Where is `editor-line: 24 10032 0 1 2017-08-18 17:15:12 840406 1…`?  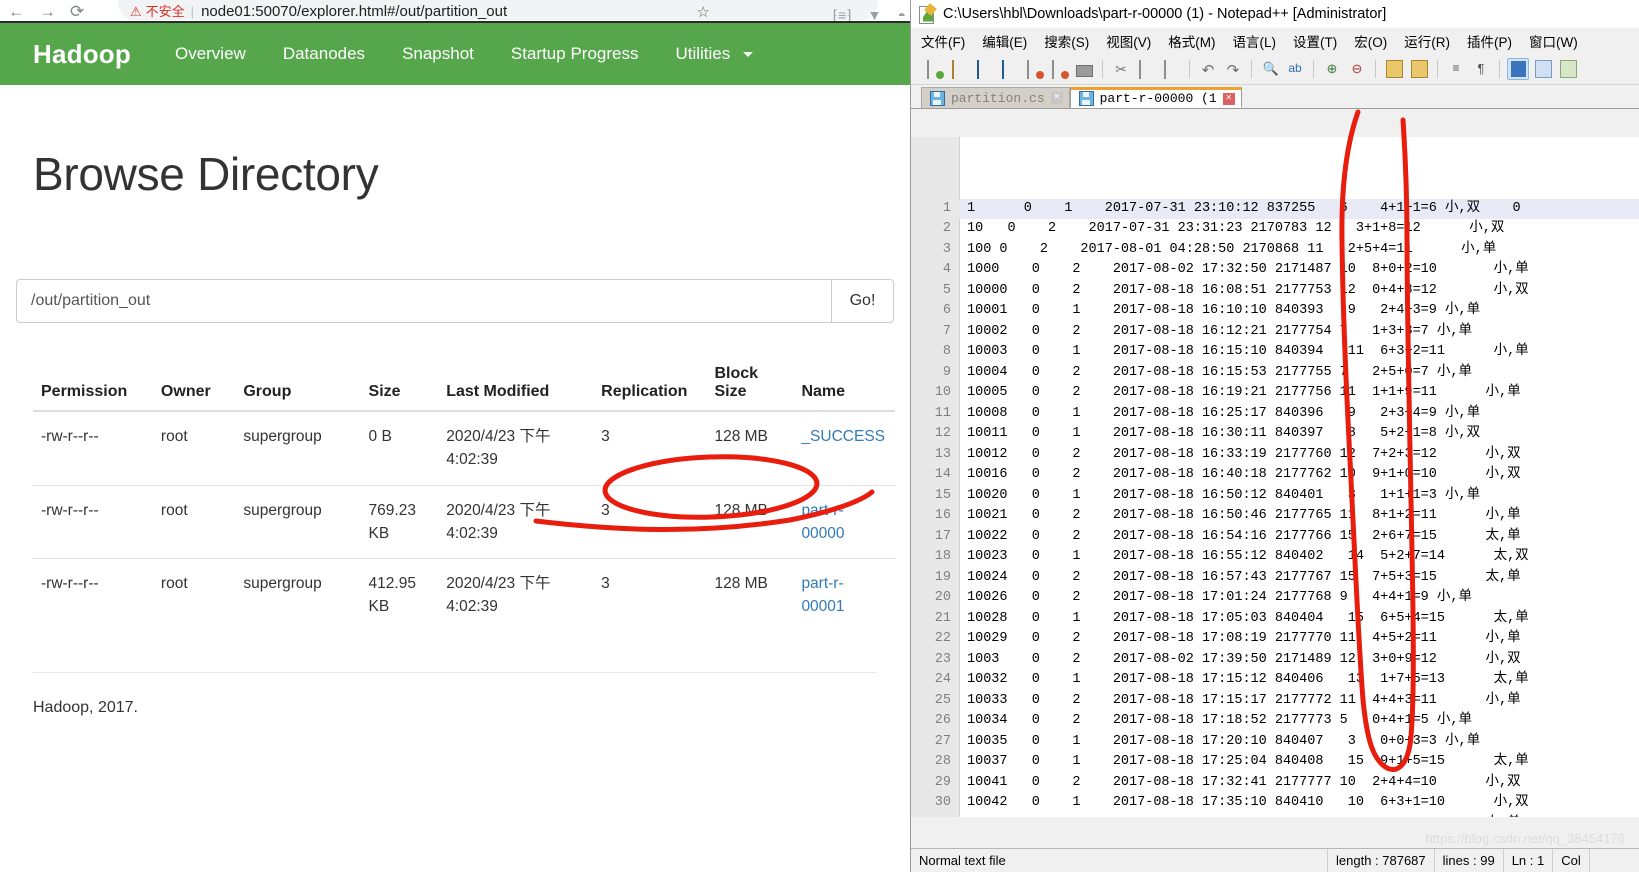
editor-line: 24 10032 0 1 2017-08-18 17:15:12 840406 1… is located at coordinates (1275, 680).